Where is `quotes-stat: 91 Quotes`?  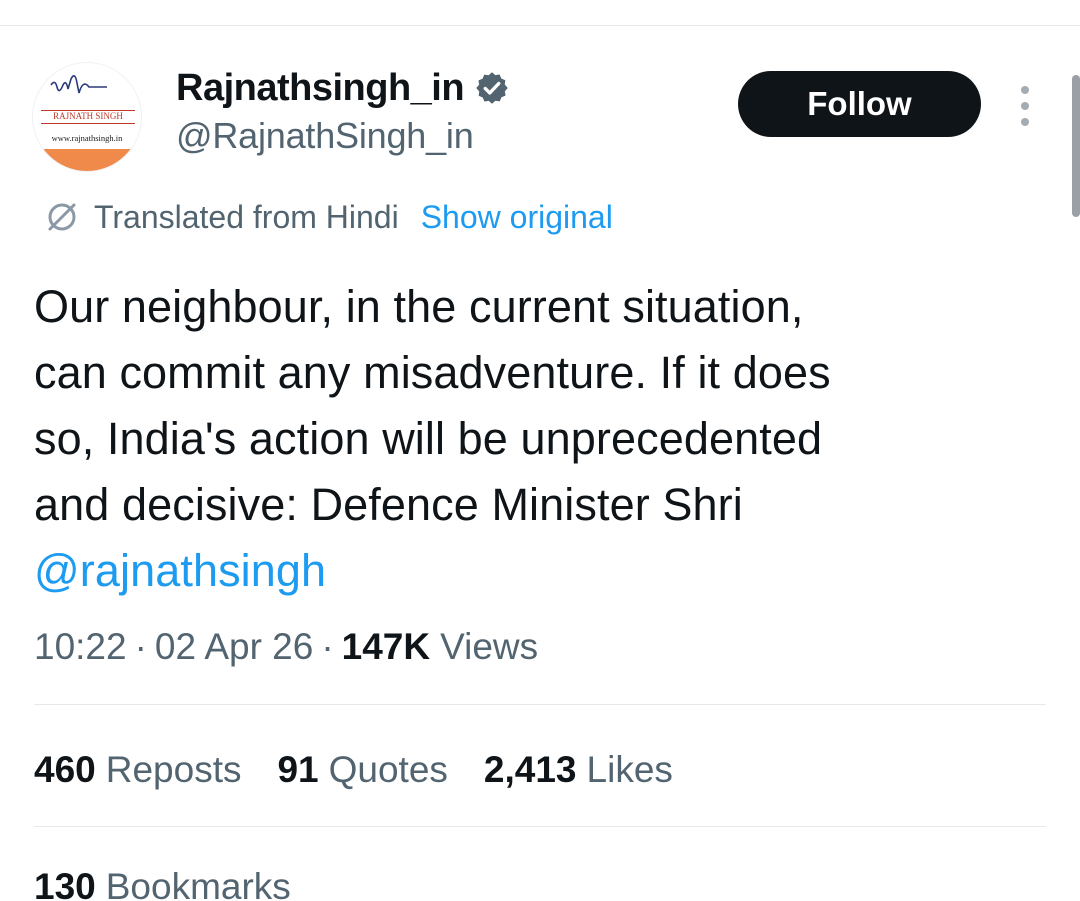 quotes-stat: 91 Quotes is located at coordinates (362, 770).